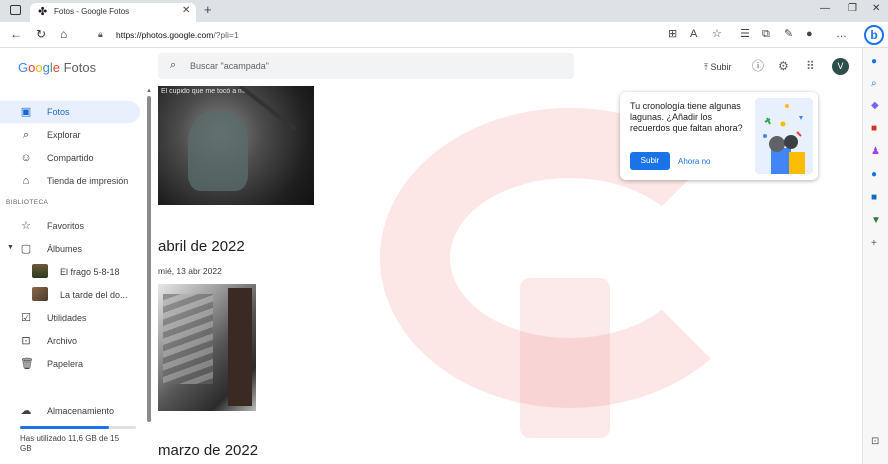 The height and width of the screenshot is (464, 888). What do you see at coordinates (810, 66) in the screenshot?
I see `apps-grid-icon: ⠿` at bounding box center [810, 66].